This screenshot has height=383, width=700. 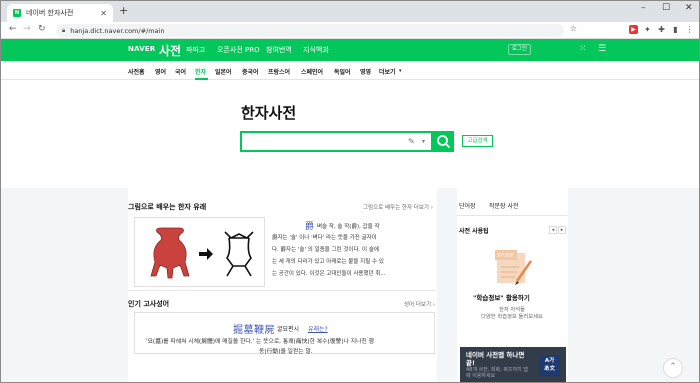 I want to click on side-panel-icon: ▮, so click(x=675, y=29).